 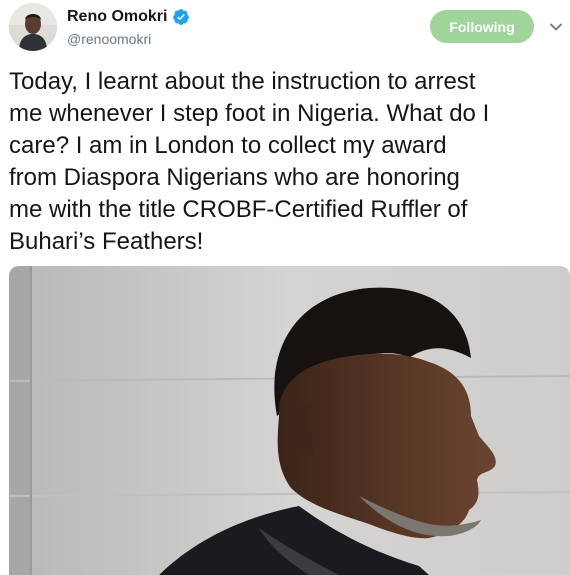 What do you see at coordinates (556, 27) in the screenshot?
I see `chevron-down-icon` at bounding box center [556, 27].